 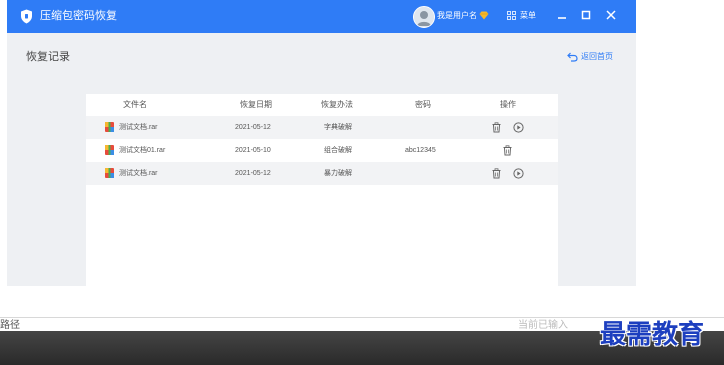 I want to click on cell-password: abc12345, so click(x=420, y=150).